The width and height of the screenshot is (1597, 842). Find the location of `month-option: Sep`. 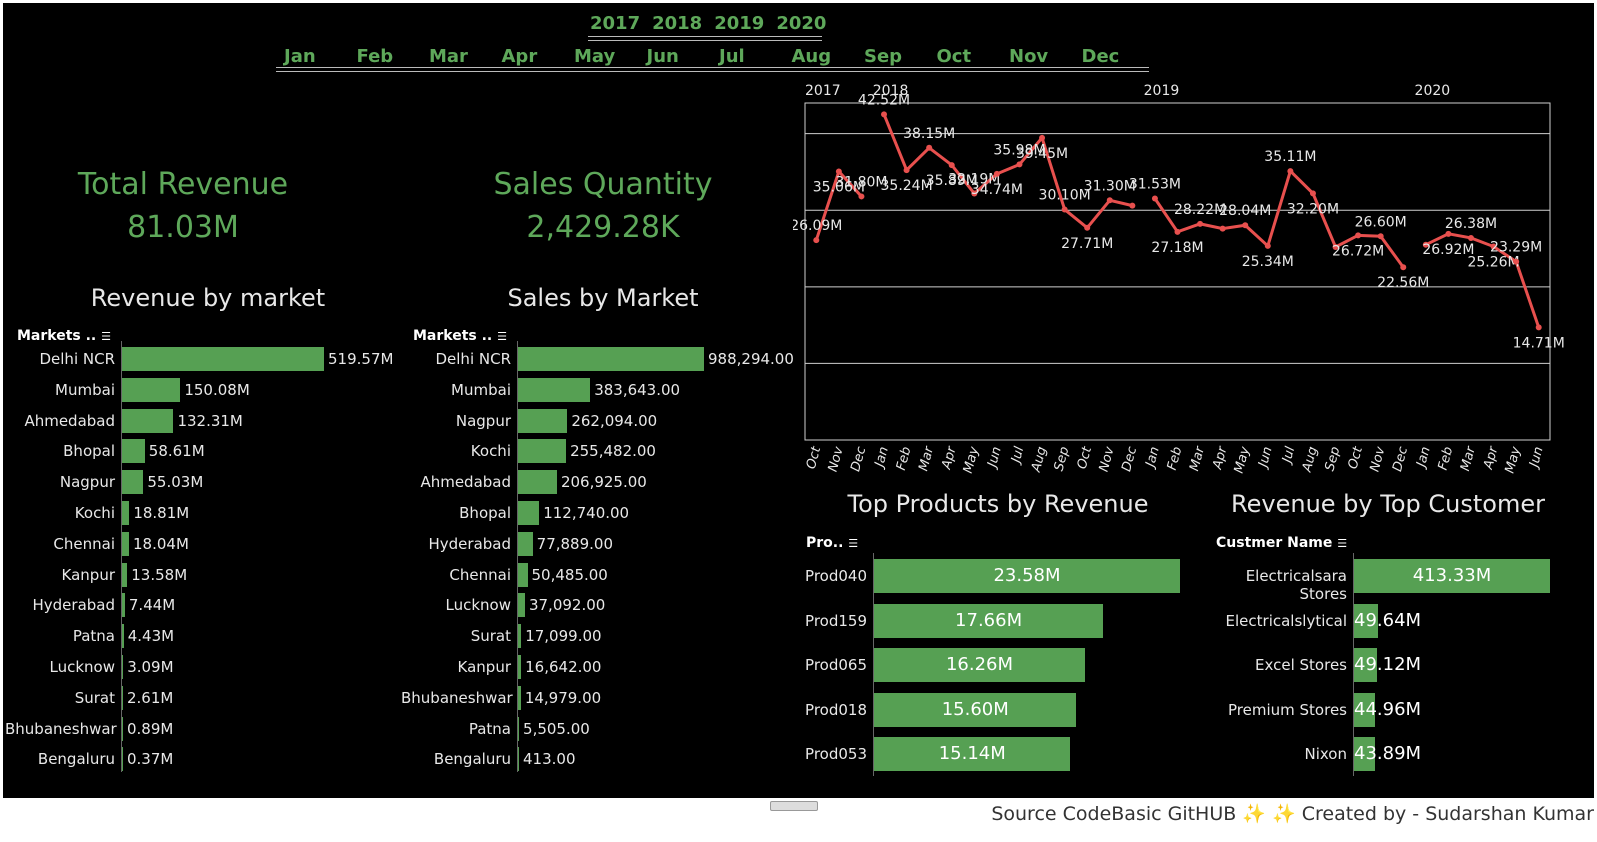

month-option: Sep is located at coordinates (883, 56).